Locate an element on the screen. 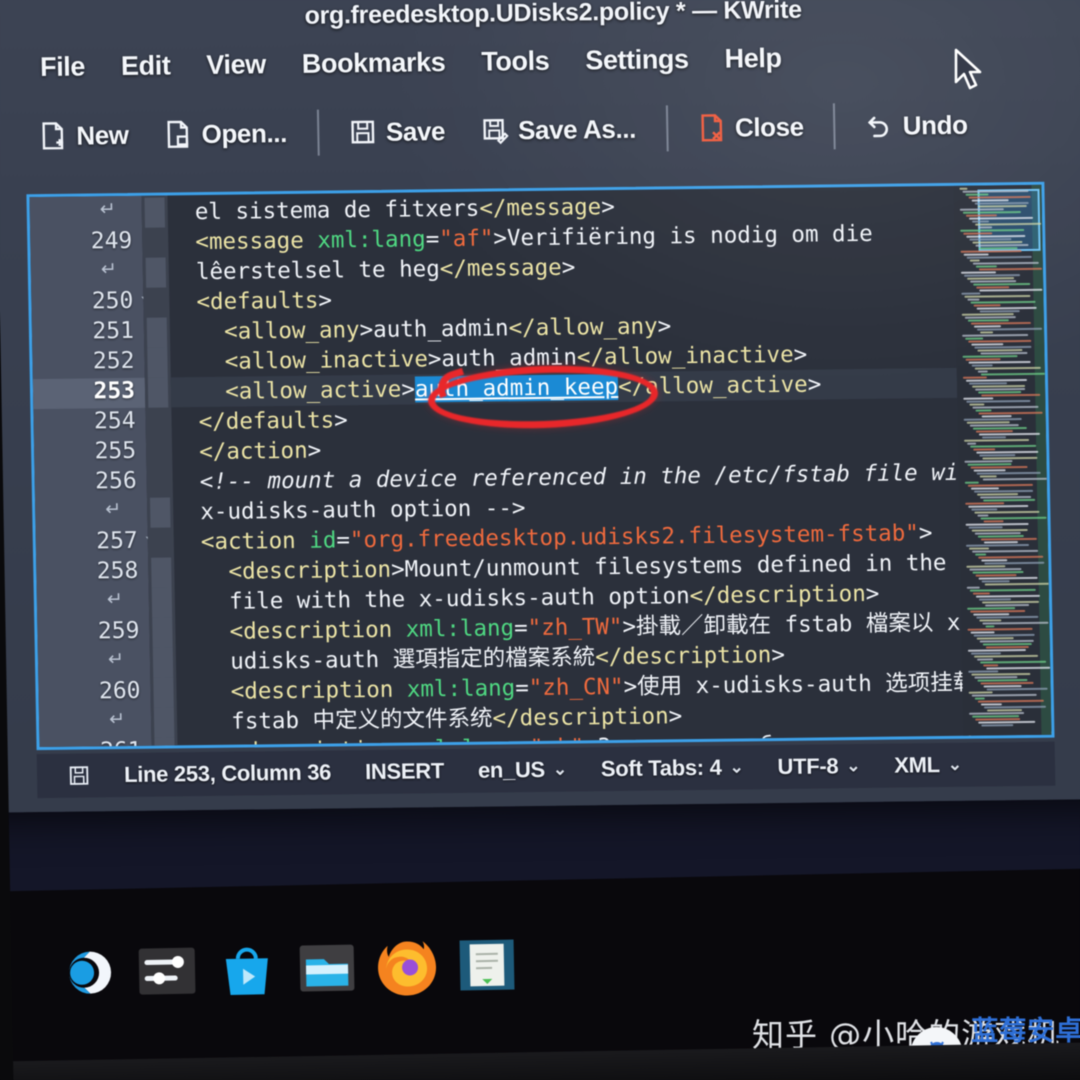 Image resolution: width=1080 pixels, height=1080 pixels. toolbar: New Open... Save Save As... Close Undo is located at coordinates (540, 130).